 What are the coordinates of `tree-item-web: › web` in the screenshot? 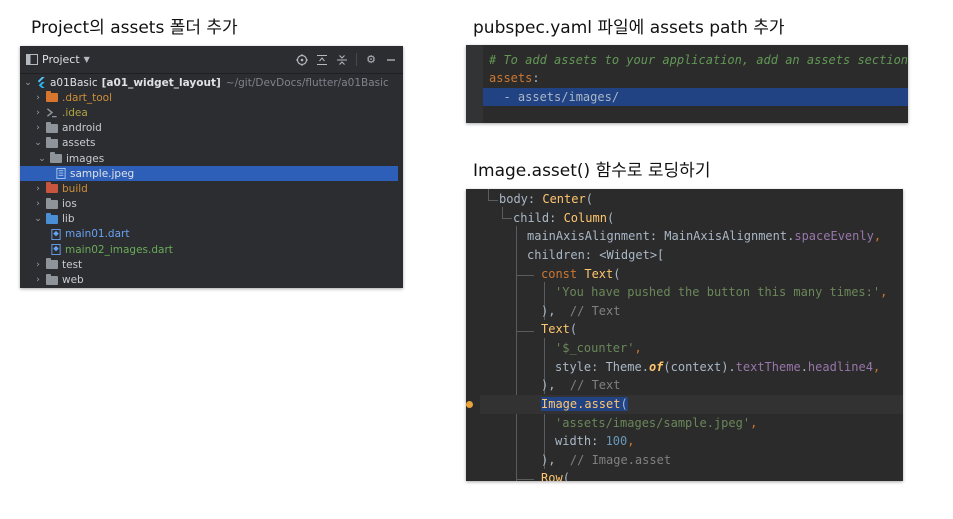 It's located at (211, 279).